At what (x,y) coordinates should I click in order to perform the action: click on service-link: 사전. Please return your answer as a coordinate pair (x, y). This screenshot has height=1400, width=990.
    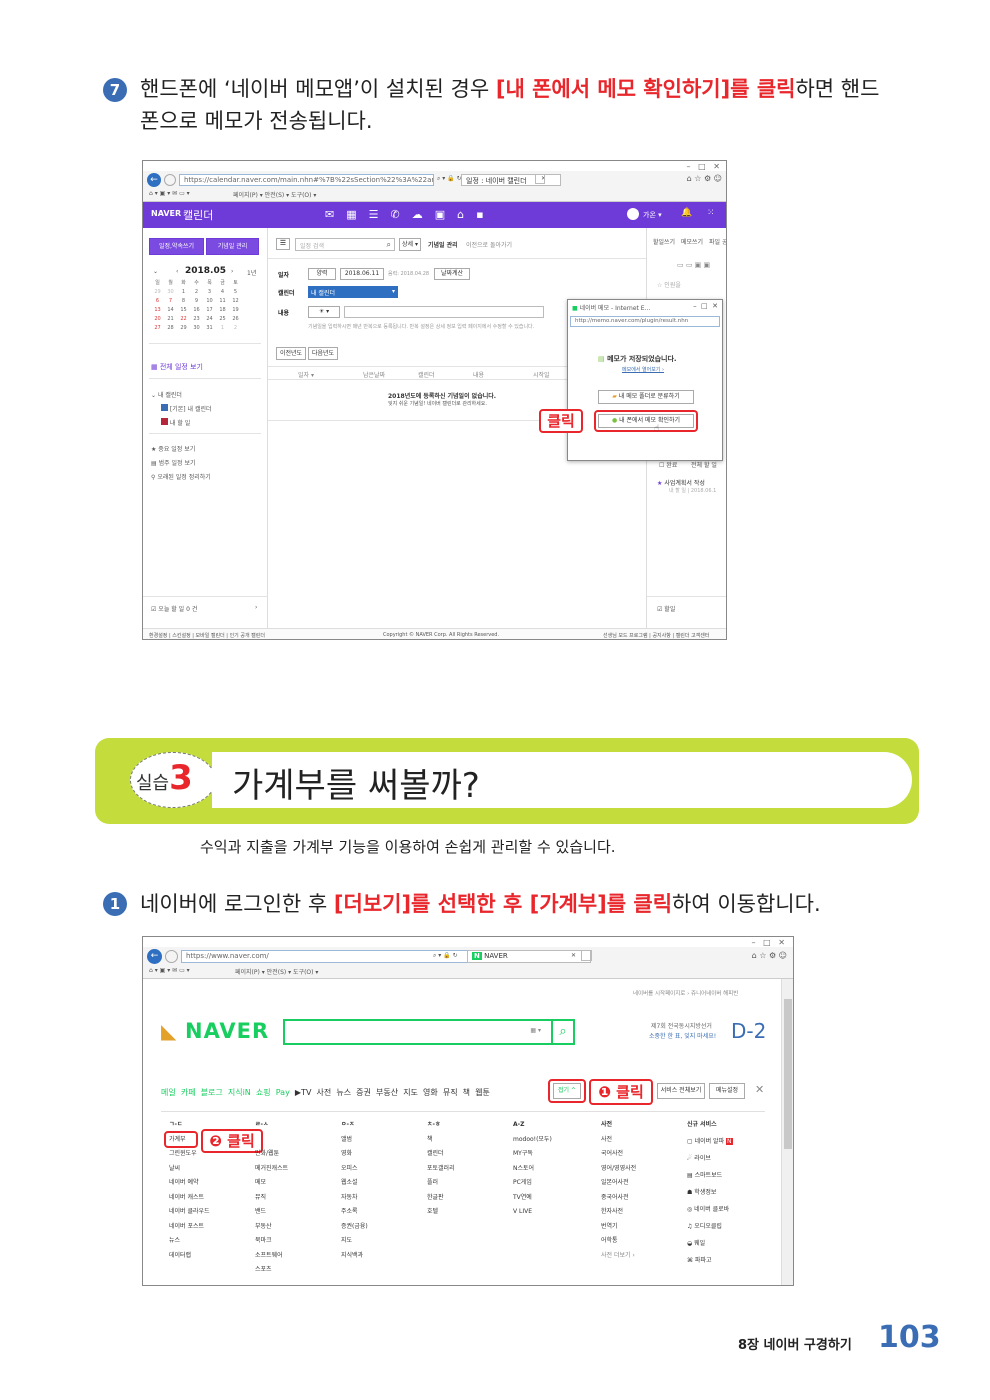
    Looking at the image, I should click on (618, 1140).